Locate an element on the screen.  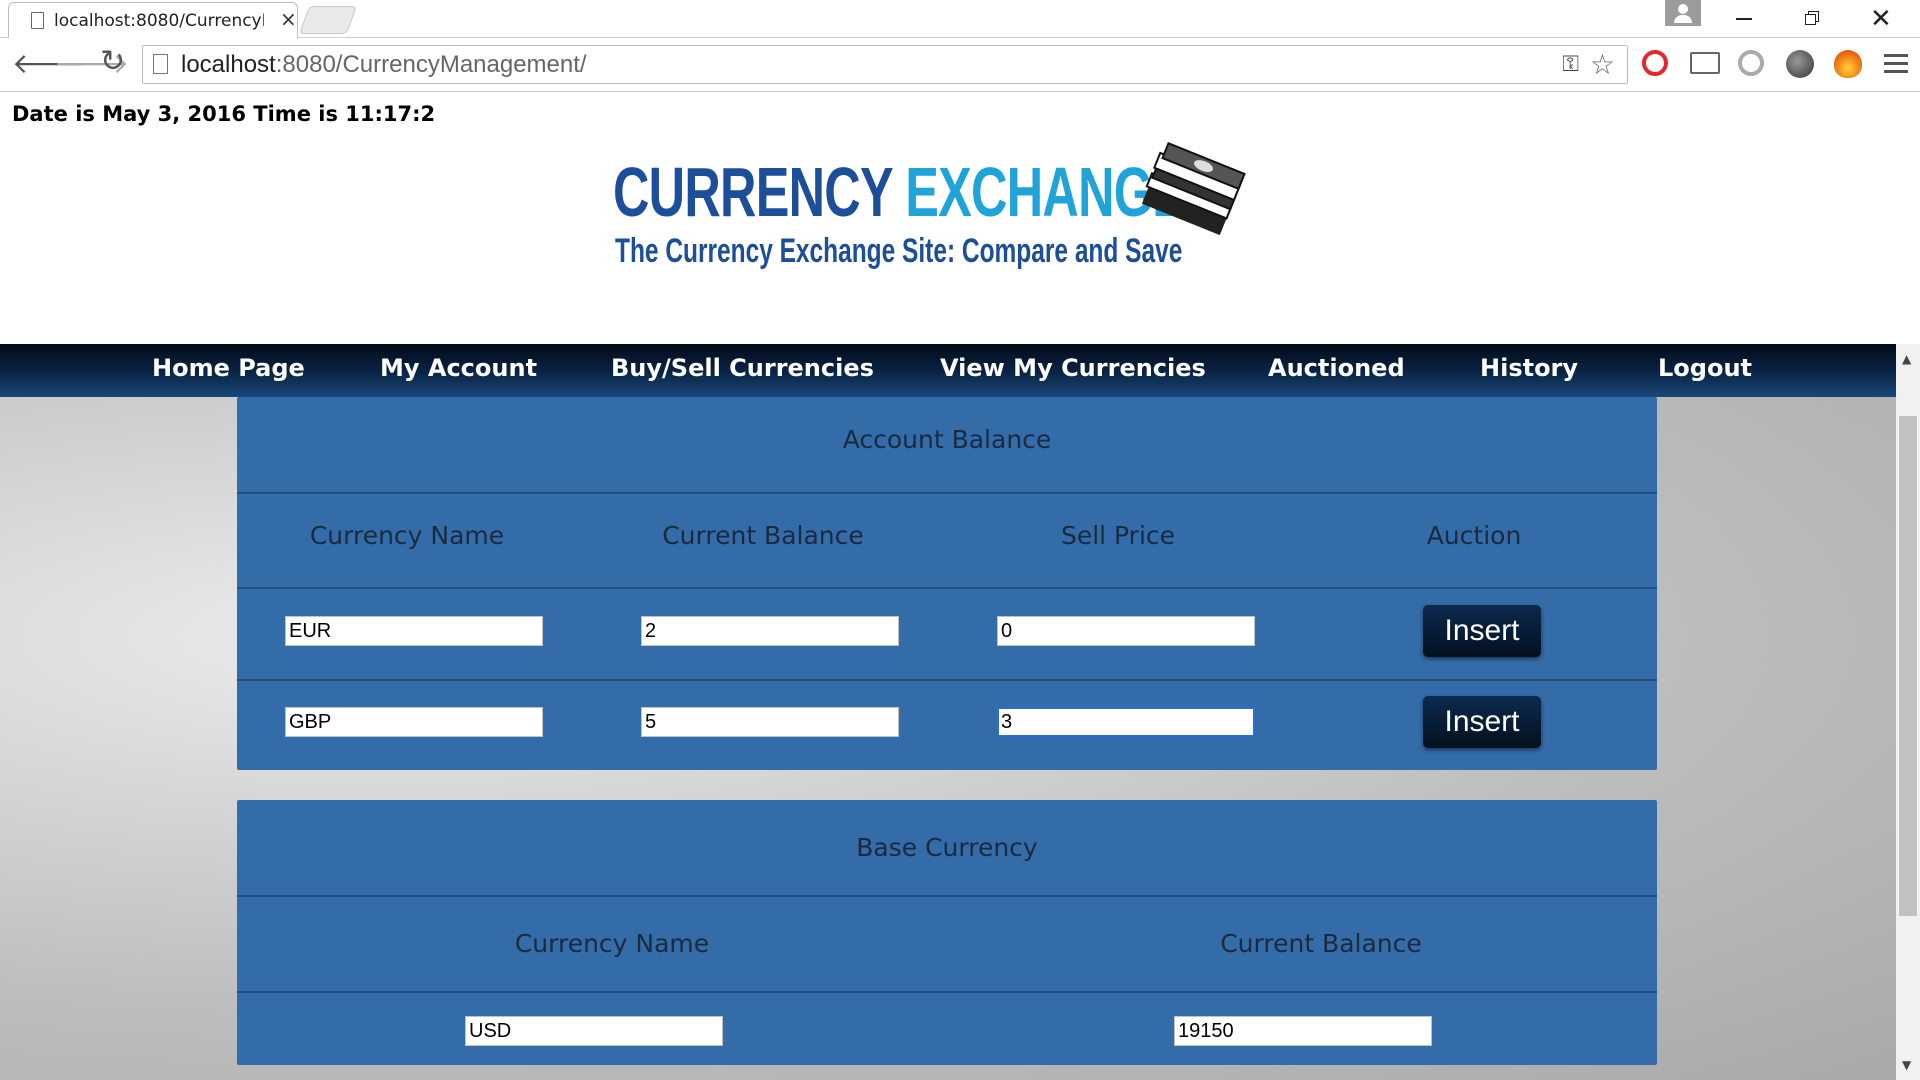
base-currency-title: Base Currency is located at coordinates (947, 847).